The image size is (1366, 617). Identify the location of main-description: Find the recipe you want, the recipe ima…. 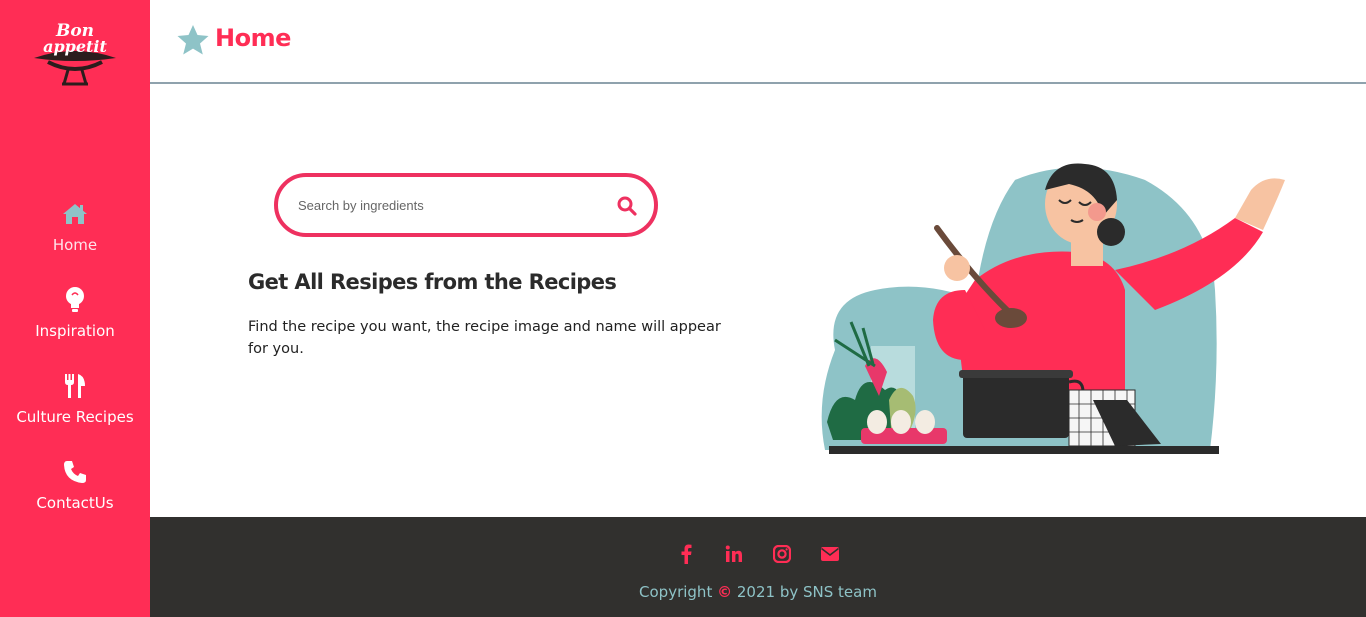
(484, 338).